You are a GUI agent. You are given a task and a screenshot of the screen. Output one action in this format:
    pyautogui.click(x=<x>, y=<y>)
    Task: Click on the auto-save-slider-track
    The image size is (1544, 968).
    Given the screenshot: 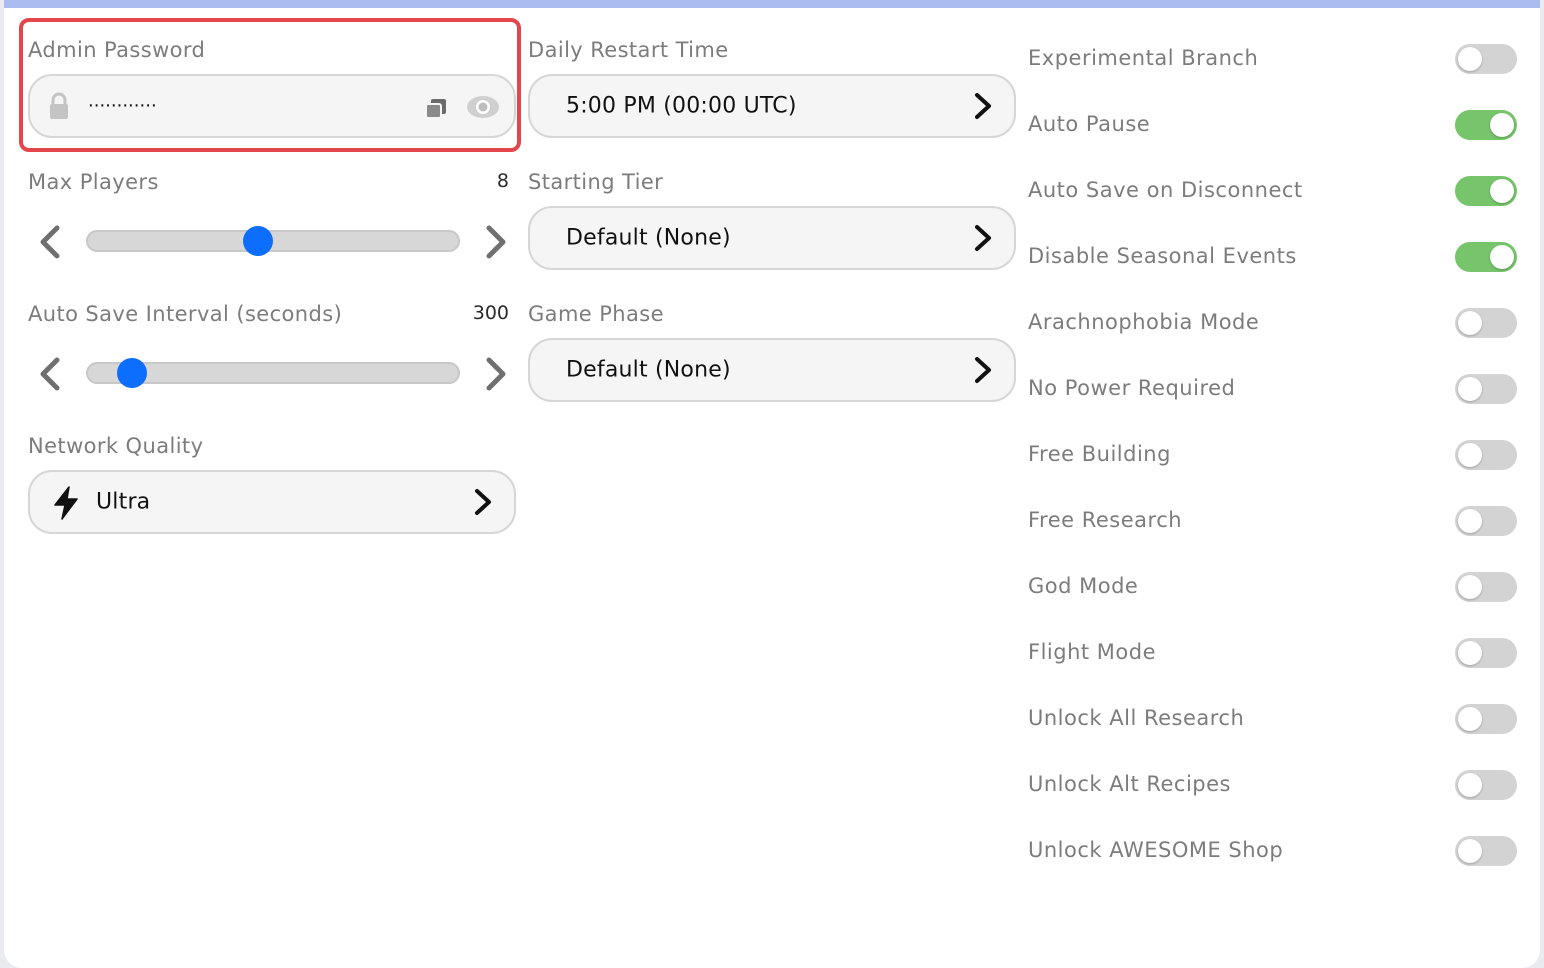 What is the action you would take?
    pyautogui.click(x=273, y=373)
    